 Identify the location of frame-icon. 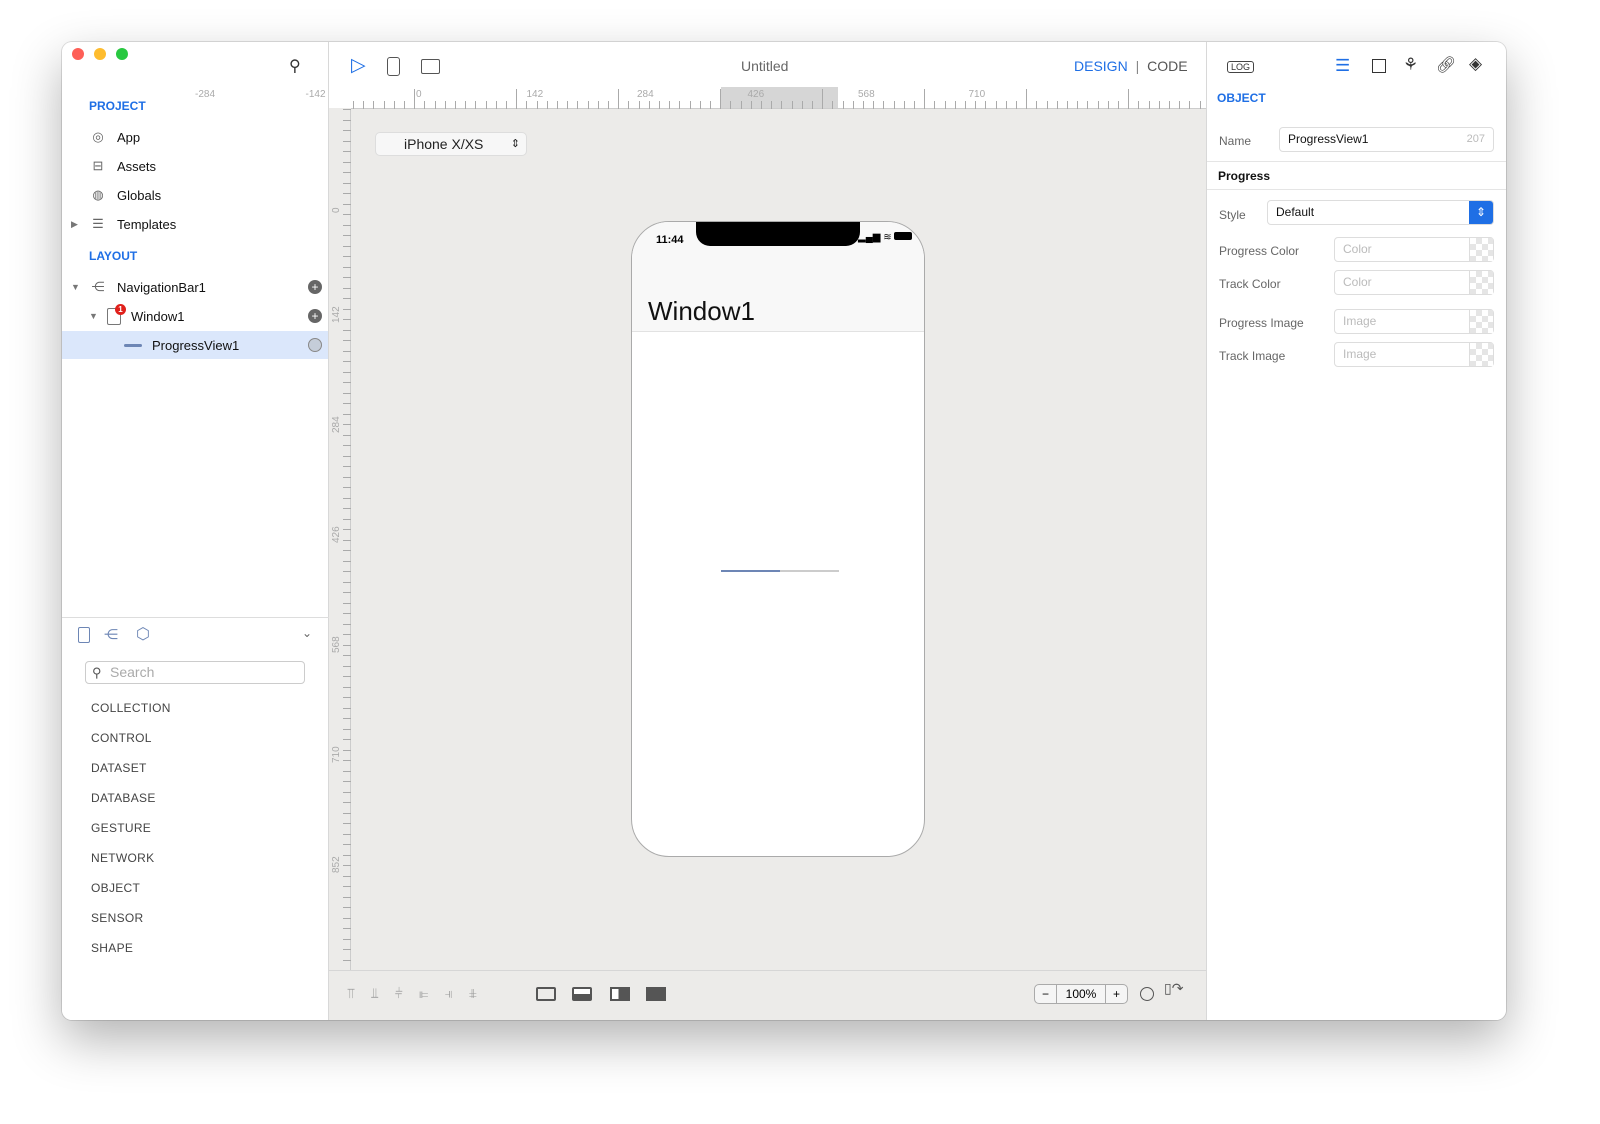
(1379, 66).